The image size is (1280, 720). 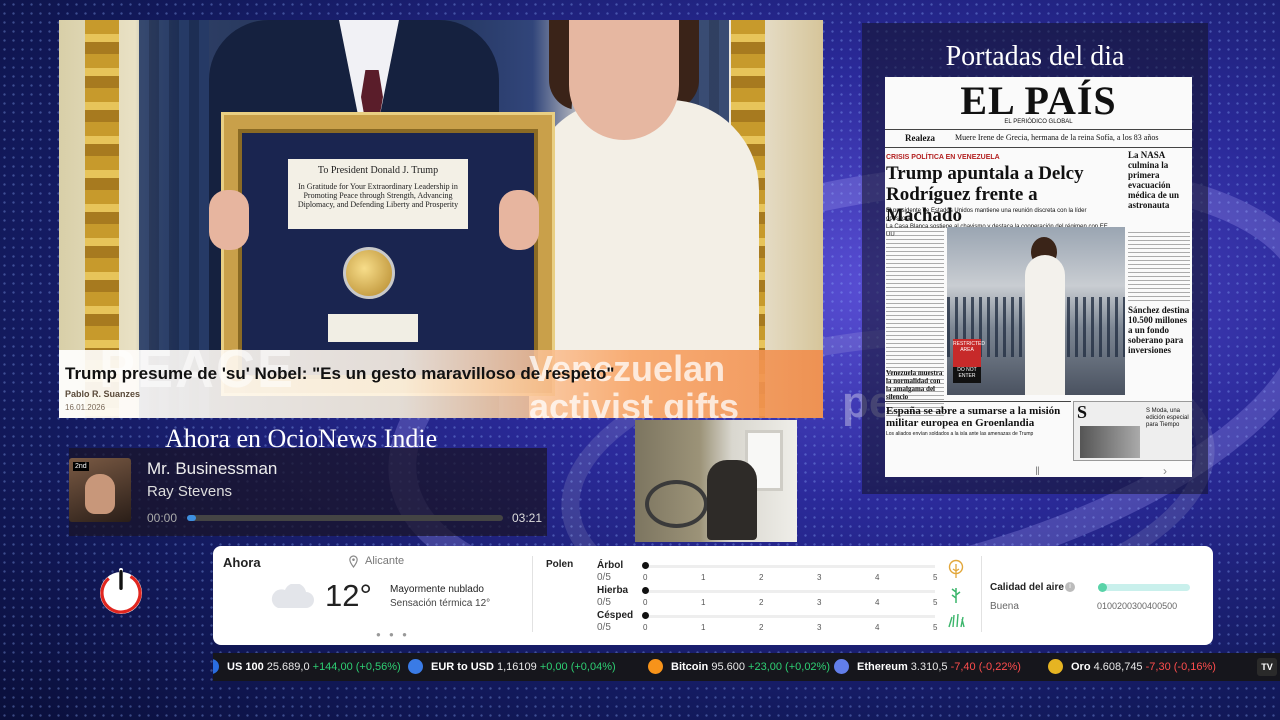 I want to click on pollen-row-hierba: Hierba 0/5 0 1 2 3 4 5, so click(x=779, y=597).